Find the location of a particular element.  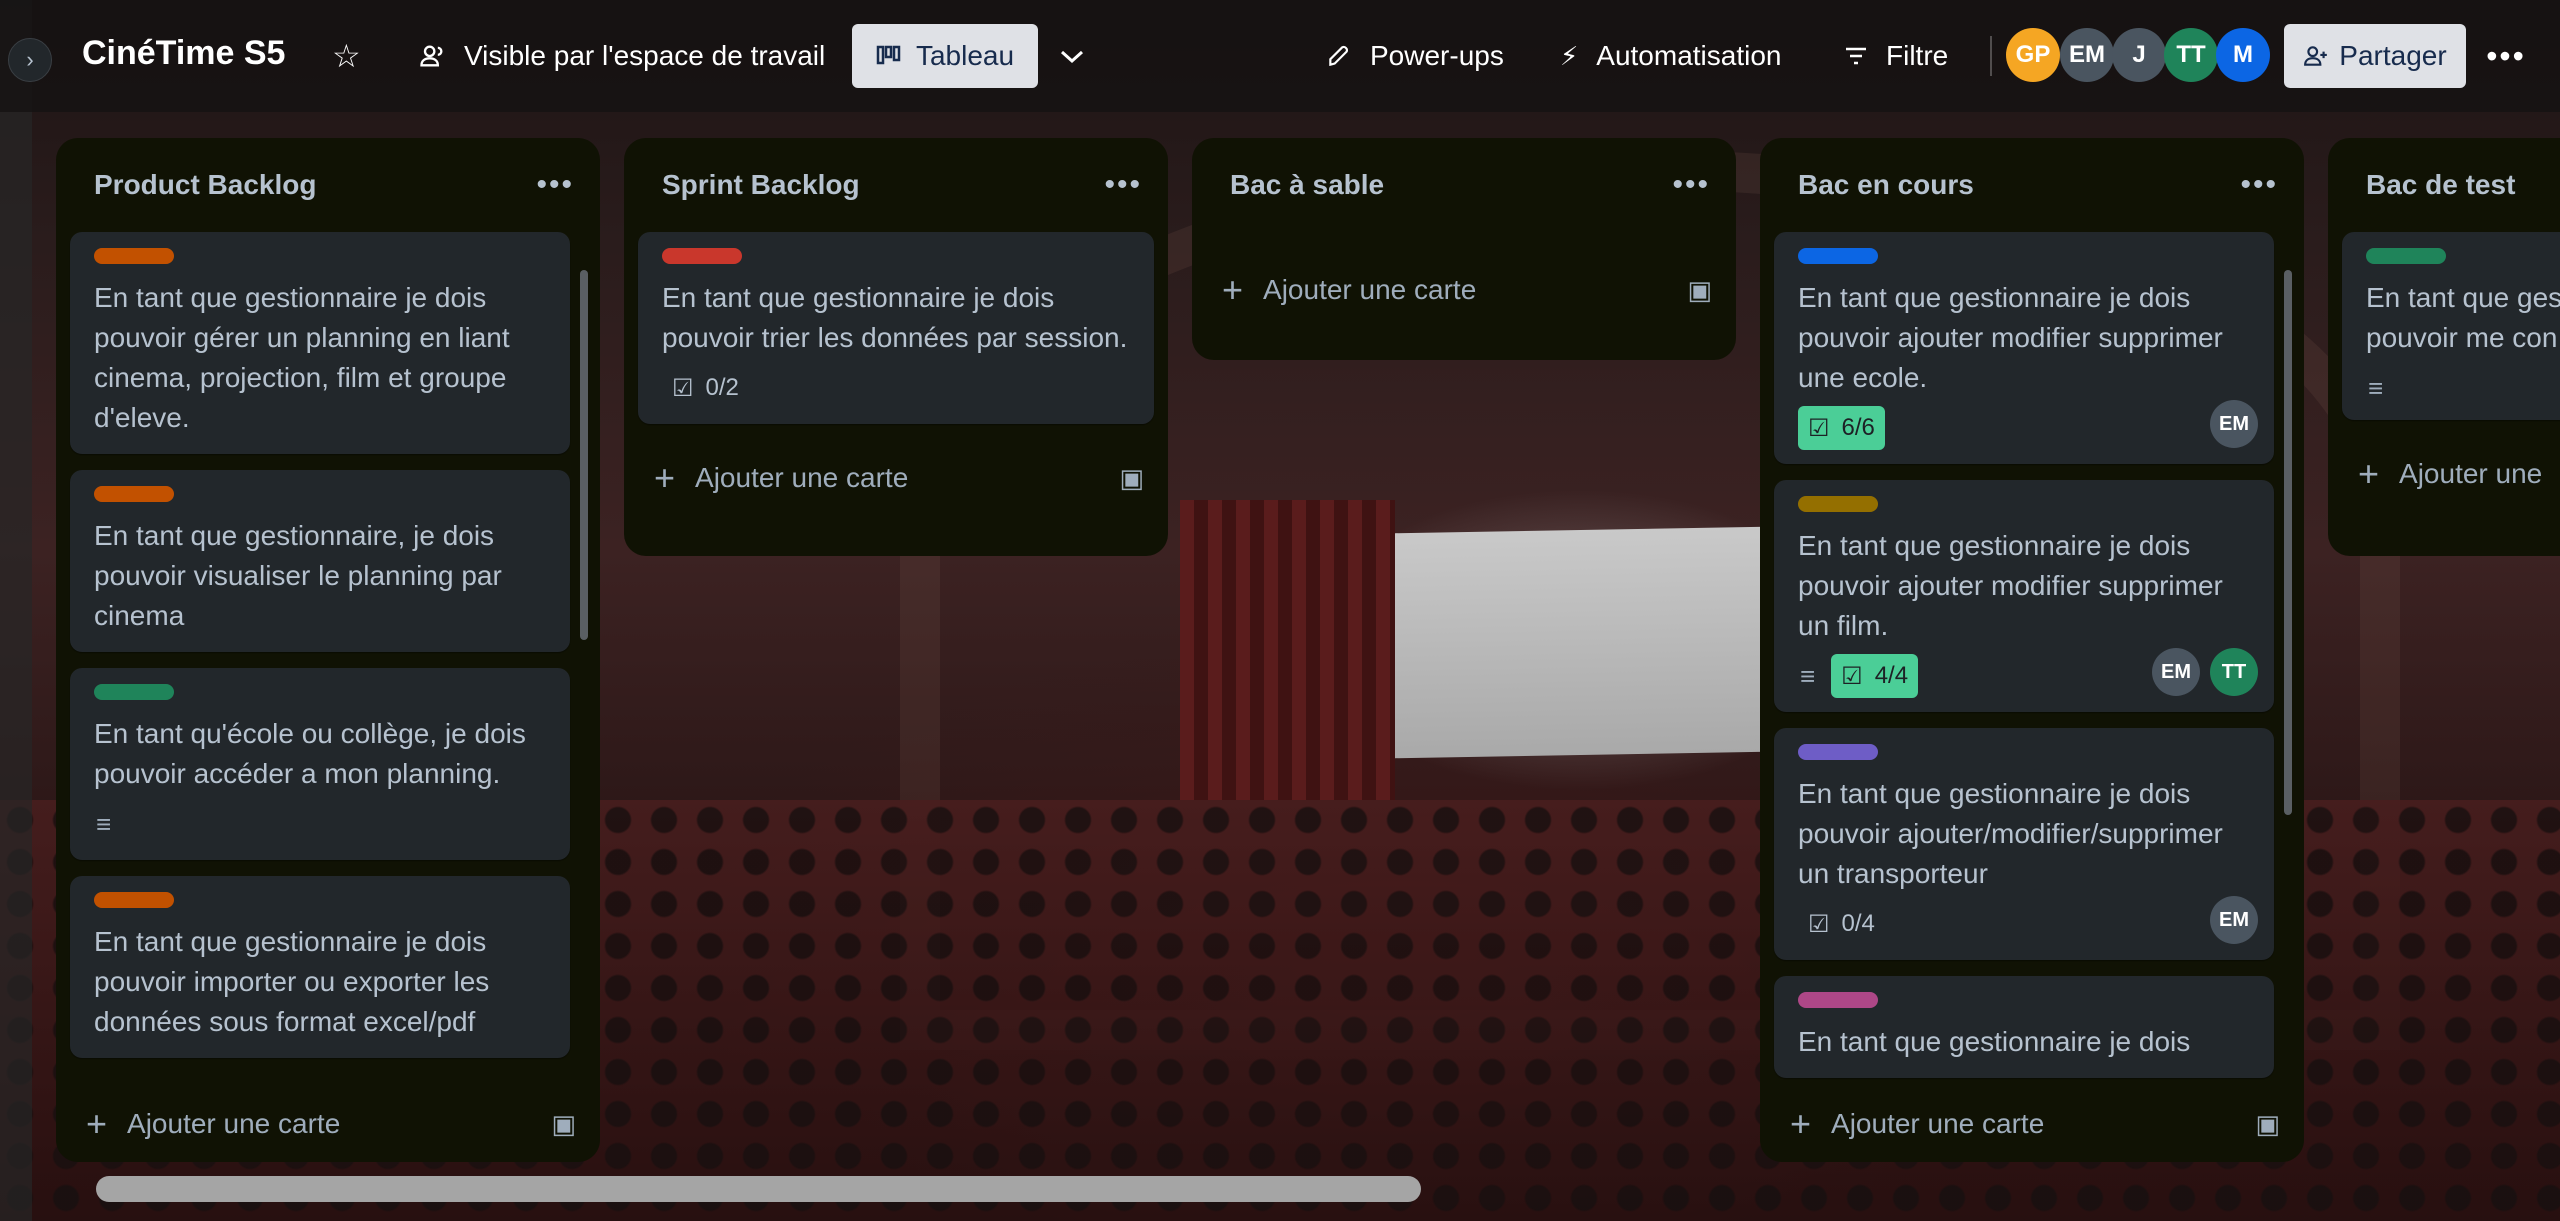

visibility-button: Visible par l'espace de travail is located at coordinates (619, 56).